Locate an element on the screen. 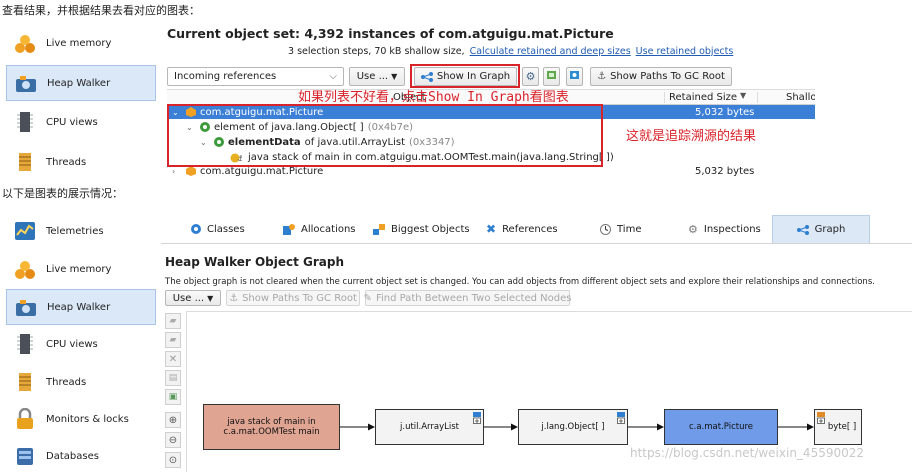  graph-node-label: j.util.ArrayList is located at coordinates (429, 427).